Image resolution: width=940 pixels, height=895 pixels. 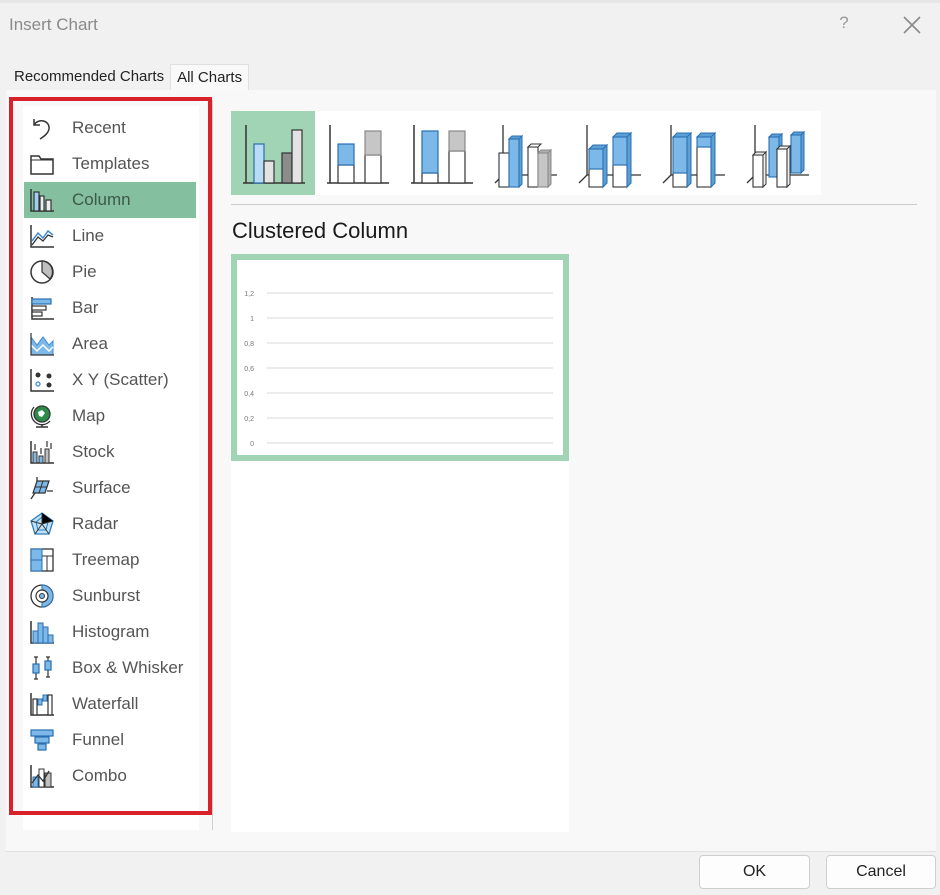 I want to click on sidebar-item-radar: Radar, so click(x=110, y=524).